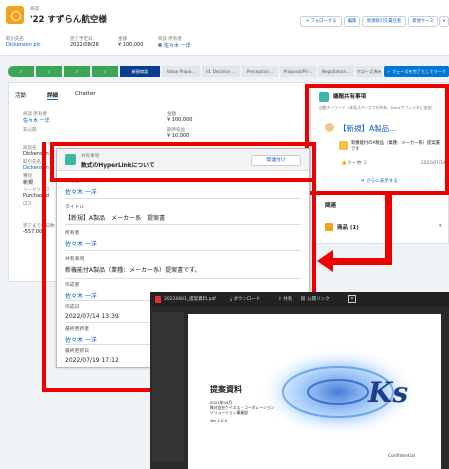 This screenshot has width=449, height=469. What do you see at coordinates (416, 71) in the screenshot?
I see `mark-stage-complete-button: ✓ フェーズを完了としてマーク` at bounding box center [416, 71].